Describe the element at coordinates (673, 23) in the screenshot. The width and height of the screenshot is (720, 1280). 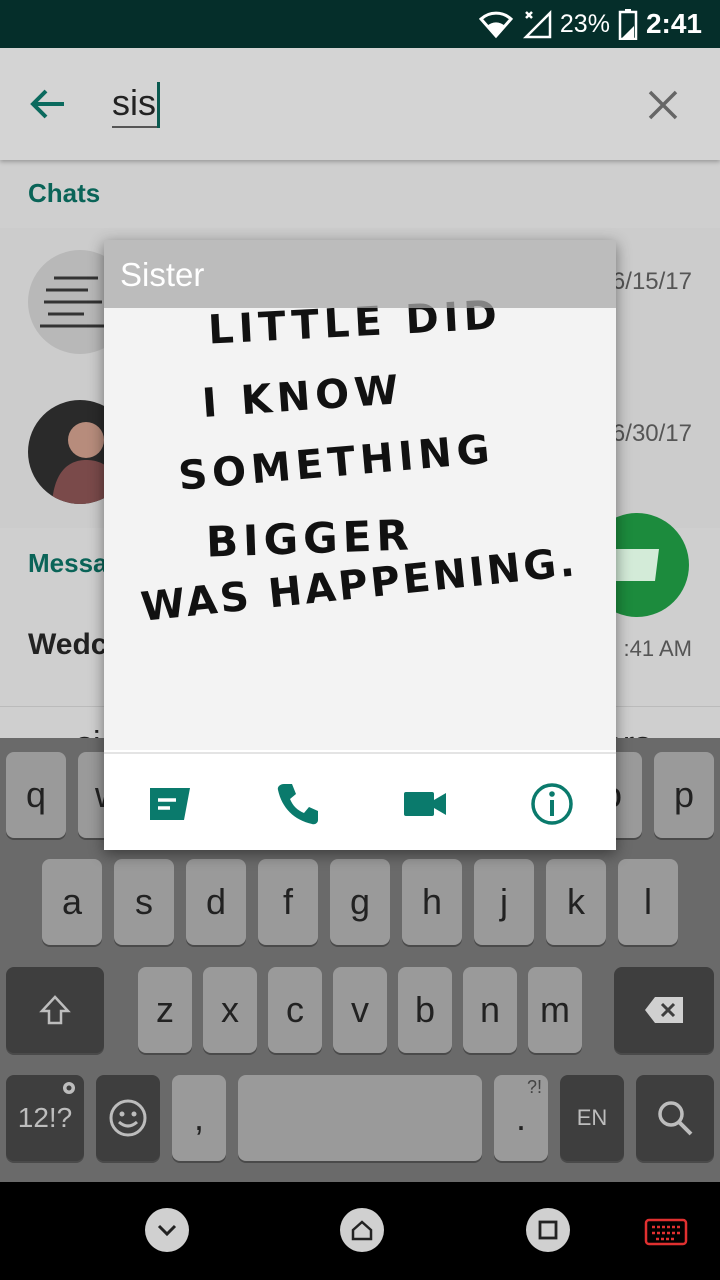
I see `clock: 2:41` at that location.